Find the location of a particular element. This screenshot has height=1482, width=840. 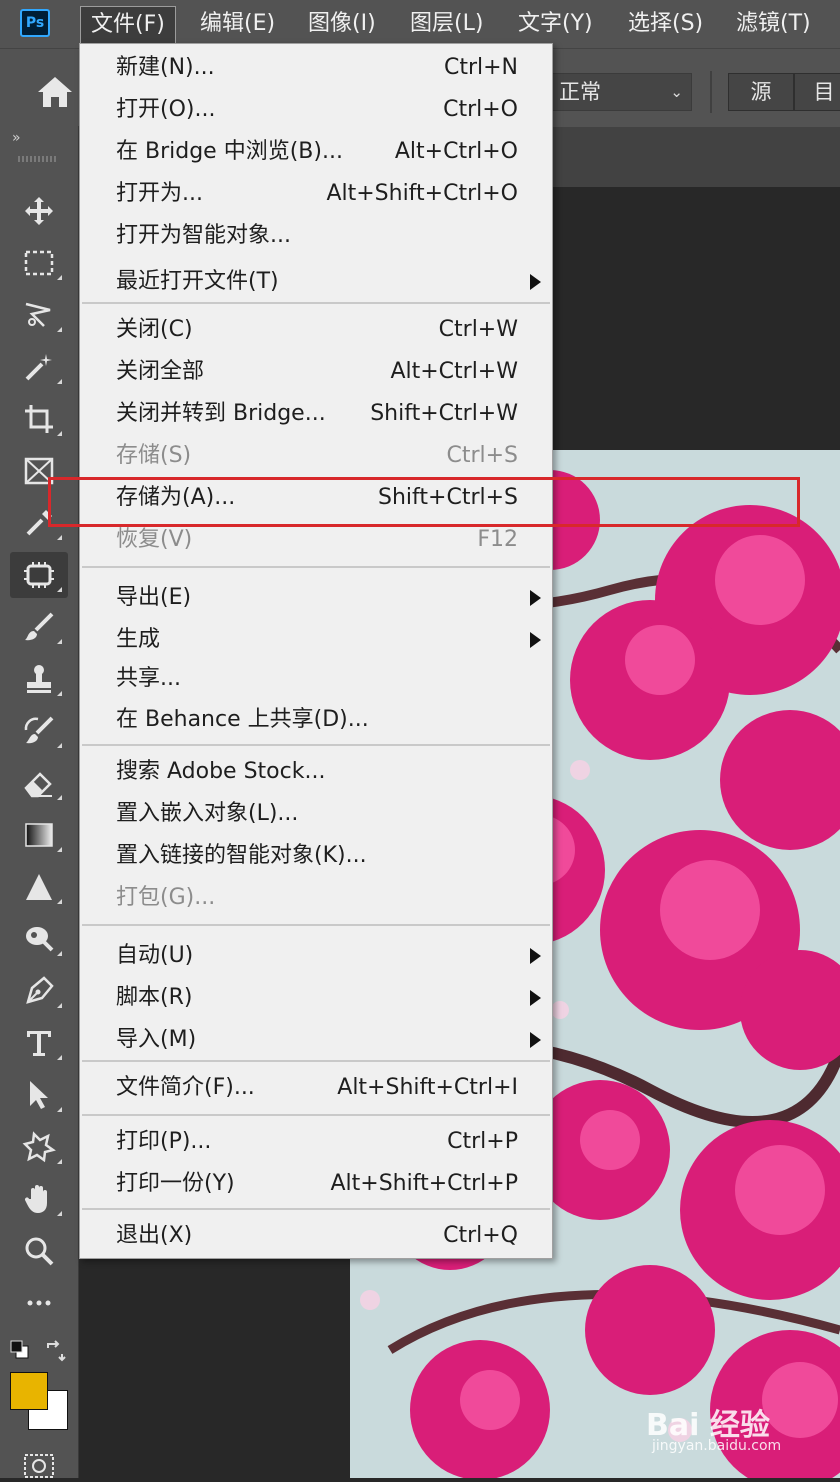

menu-item-shortcut: Ctrl+S is located at coordinates (482, 455).